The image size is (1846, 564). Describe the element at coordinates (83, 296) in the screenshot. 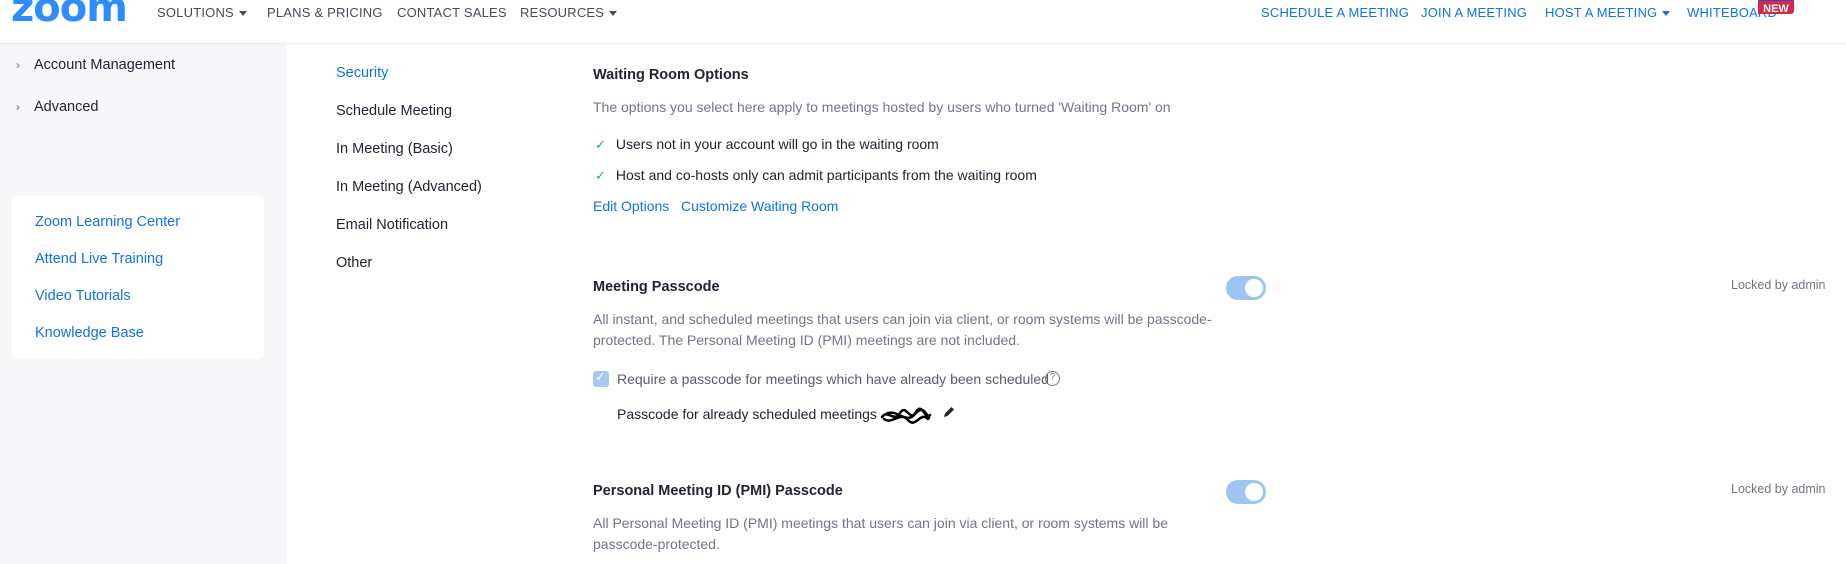

I see `link-video-tutorials: Video Tutorials` at that location.